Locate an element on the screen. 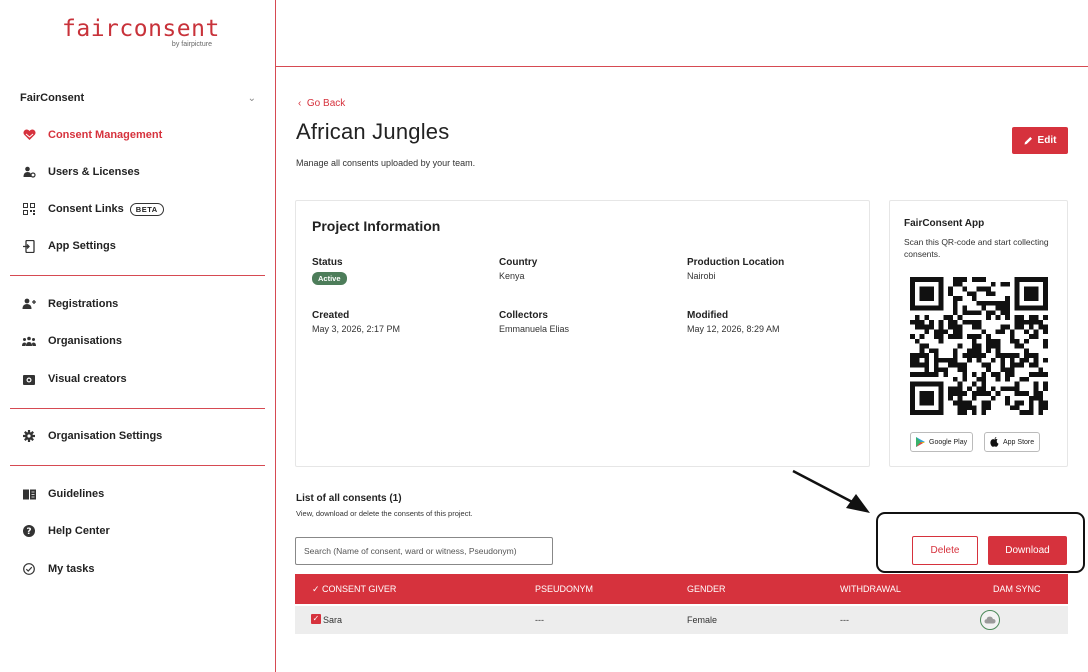 The width and height of the screenshot is (1088, 672). sidebar-item-consent-links: Consent Links BETA is located at coordinates (93, 209).